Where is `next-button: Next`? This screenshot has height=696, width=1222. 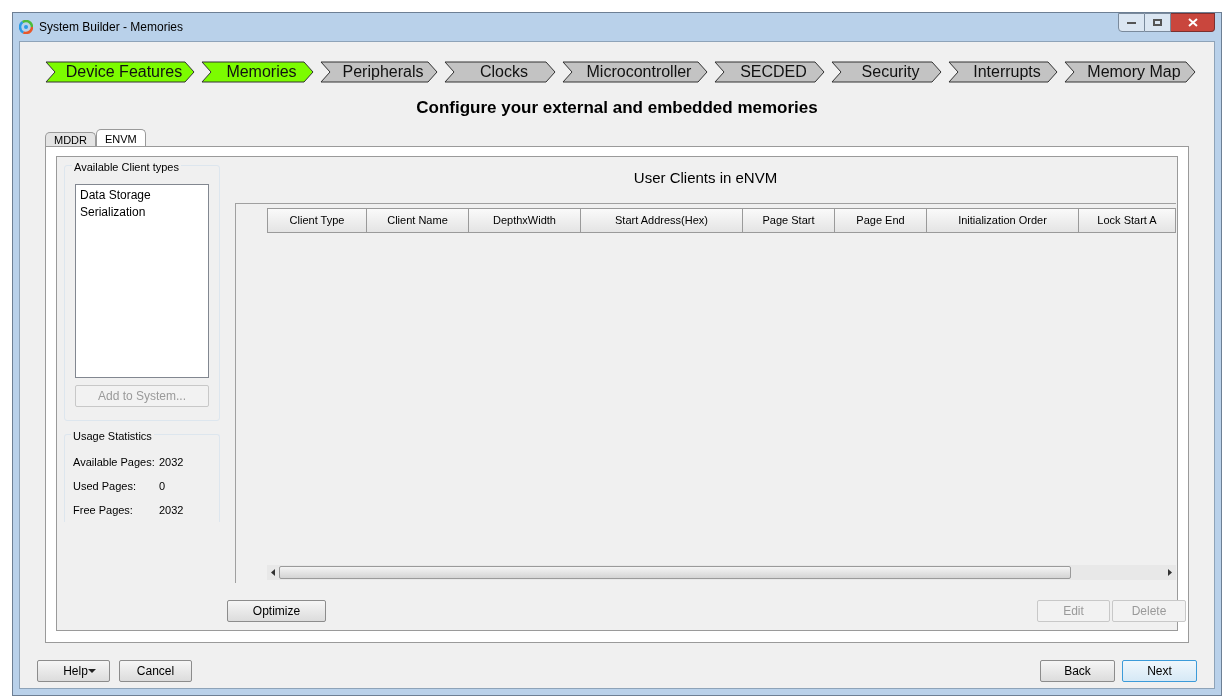 next-button: Next is located at coordinates (1159, 671).